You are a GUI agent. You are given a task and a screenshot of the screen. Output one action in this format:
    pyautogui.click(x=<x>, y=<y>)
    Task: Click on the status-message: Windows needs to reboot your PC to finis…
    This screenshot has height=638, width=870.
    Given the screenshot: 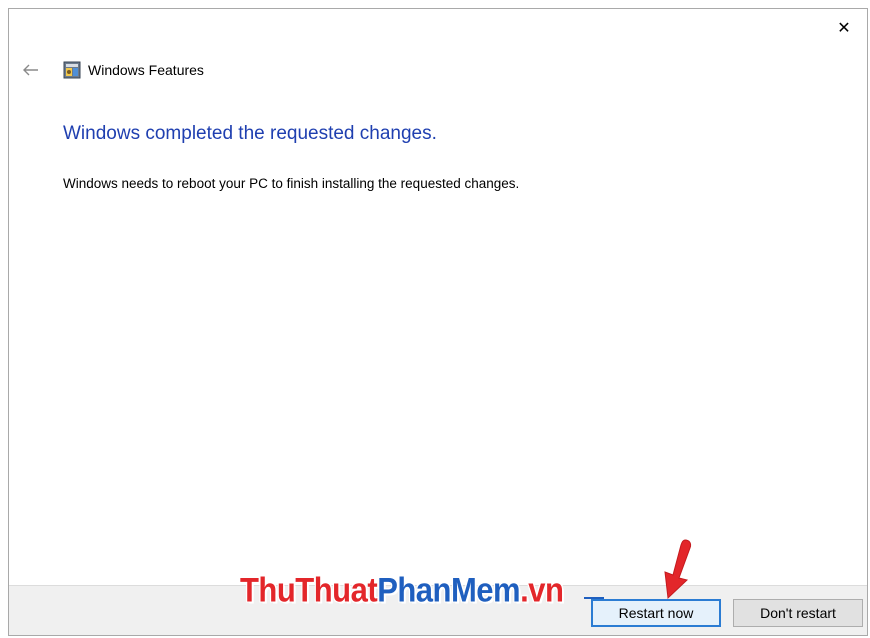 What is the action you would take?
    pyautogui.click(x=291, y=183)
    